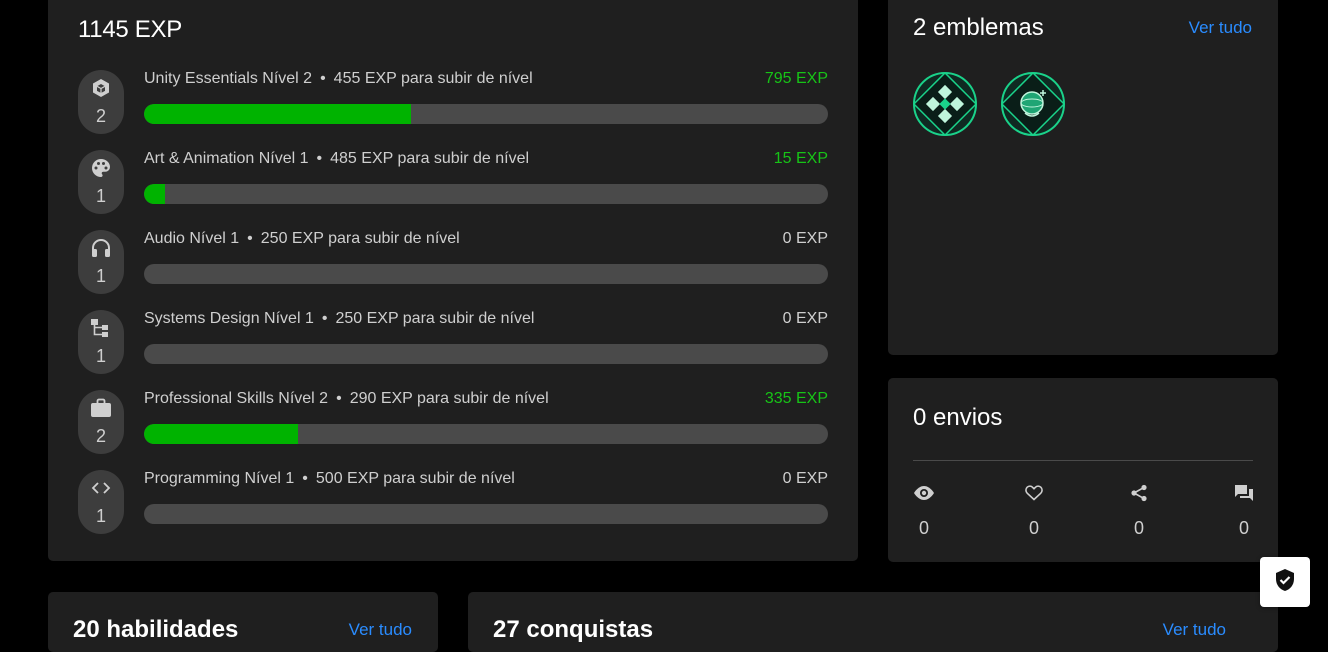 The height and width of the screenshot is (652, 1328). I want to click on achievements-card: 27 conquistas Ver tudo, so click(873, 622).